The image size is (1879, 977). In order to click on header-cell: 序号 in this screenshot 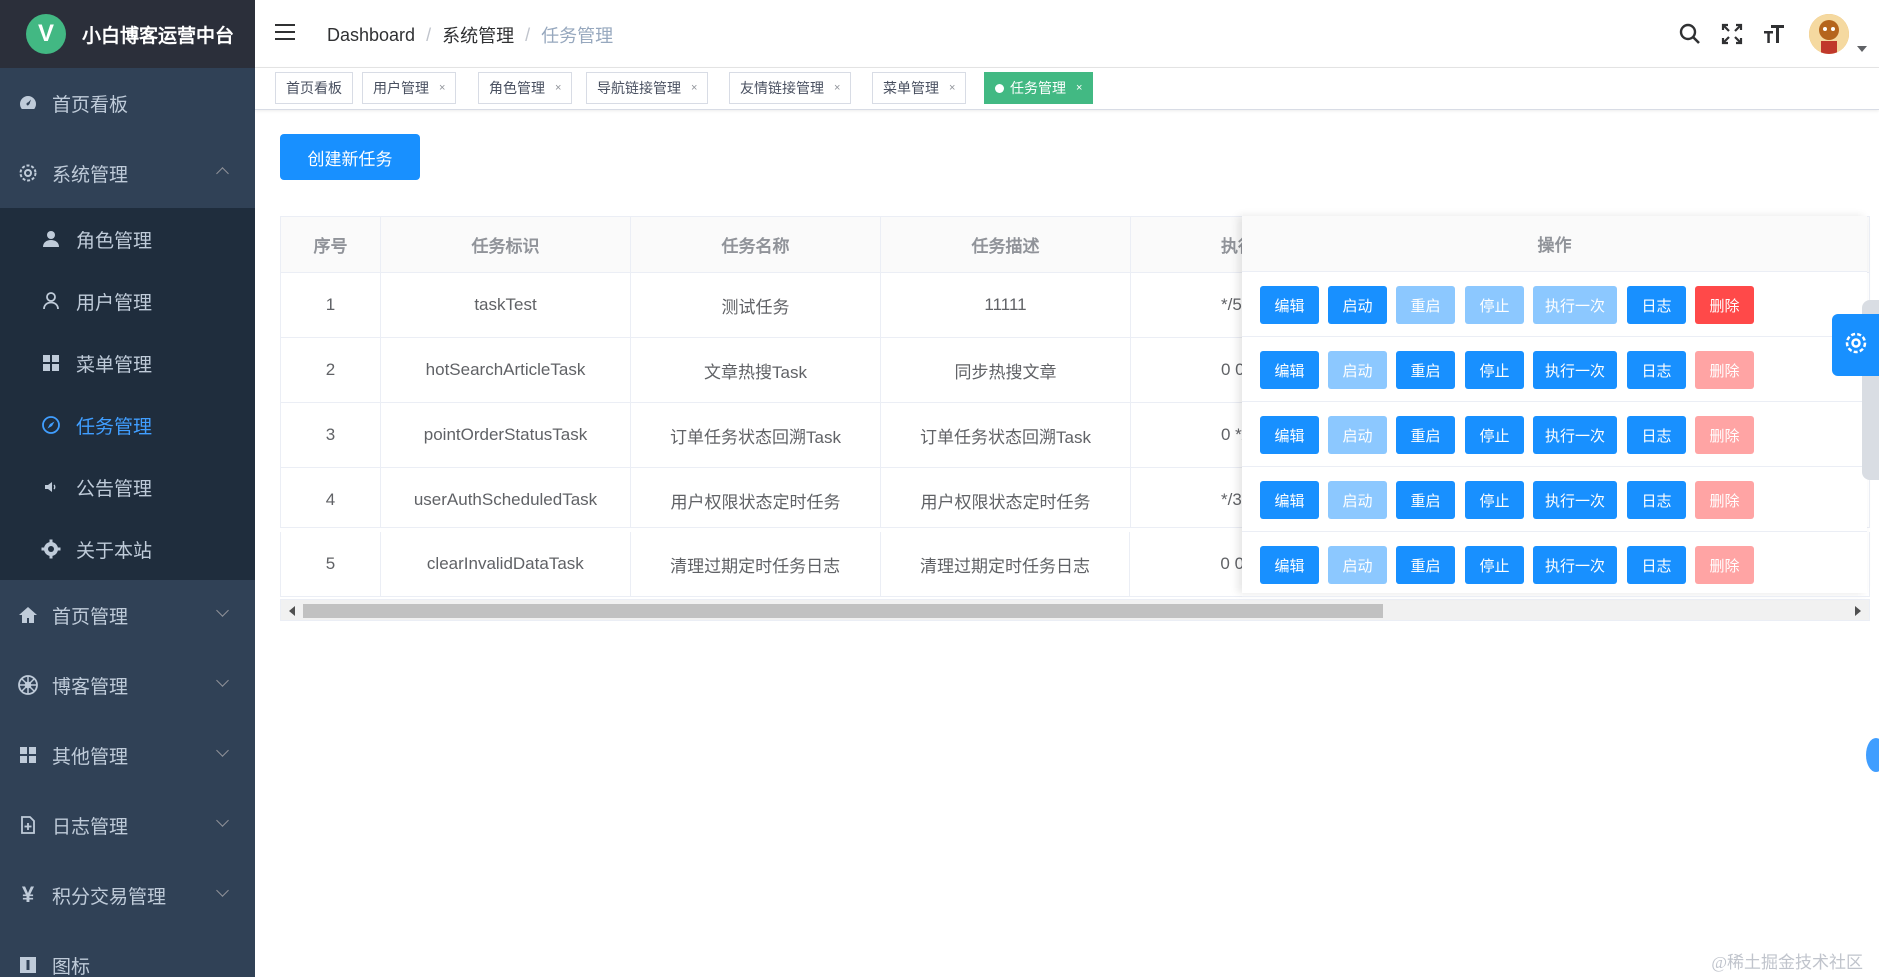, I will do `click(331, 245)`.